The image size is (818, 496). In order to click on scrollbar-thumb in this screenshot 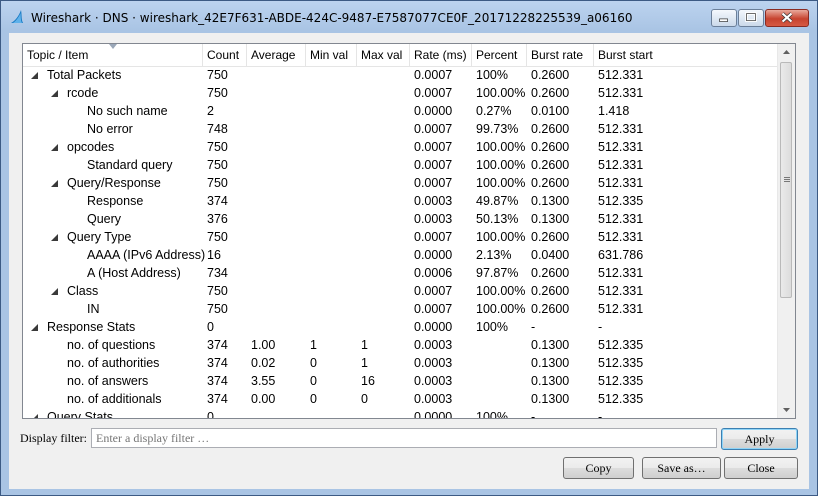, I will do `click(786, 180)`.